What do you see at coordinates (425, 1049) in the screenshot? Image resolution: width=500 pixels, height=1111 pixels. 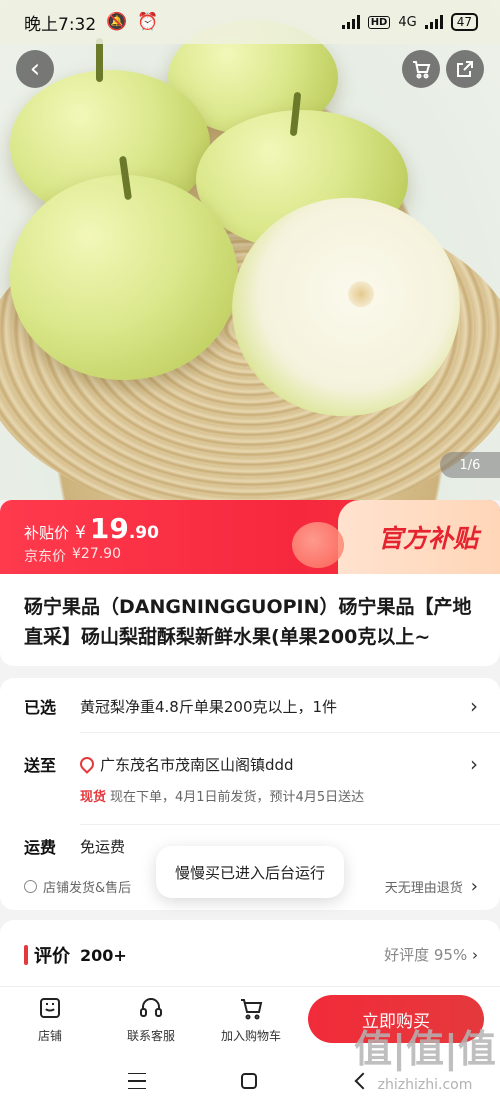 I see `watermark-logo: 值|值|值` at bounding box center [425, 1049].